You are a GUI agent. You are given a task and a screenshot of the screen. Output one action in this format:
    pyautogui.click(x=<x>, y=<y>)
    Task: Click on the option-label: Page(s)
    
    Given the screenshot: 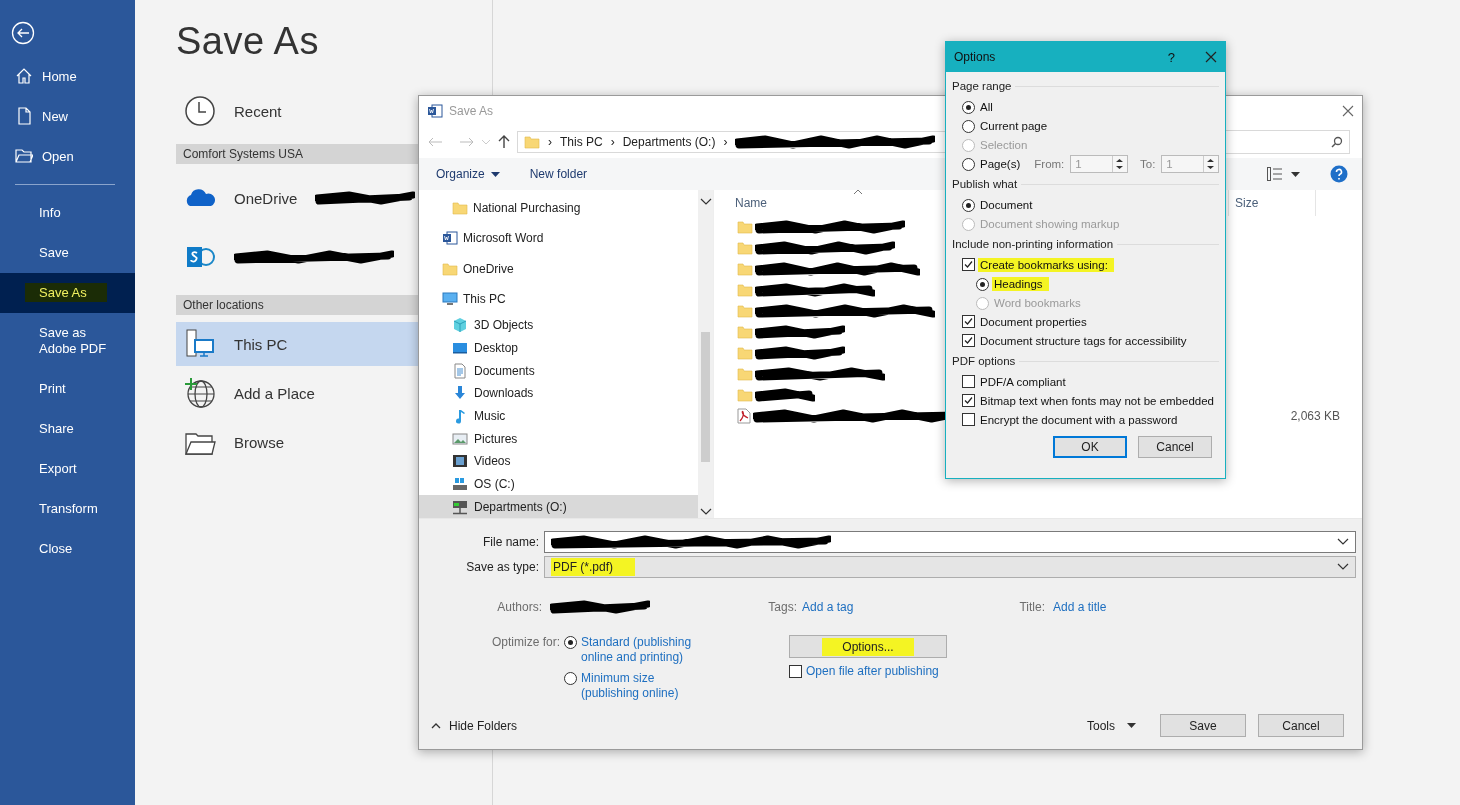 What is the action you would take?
    pyautogui.click(x=1000, y=163)
    